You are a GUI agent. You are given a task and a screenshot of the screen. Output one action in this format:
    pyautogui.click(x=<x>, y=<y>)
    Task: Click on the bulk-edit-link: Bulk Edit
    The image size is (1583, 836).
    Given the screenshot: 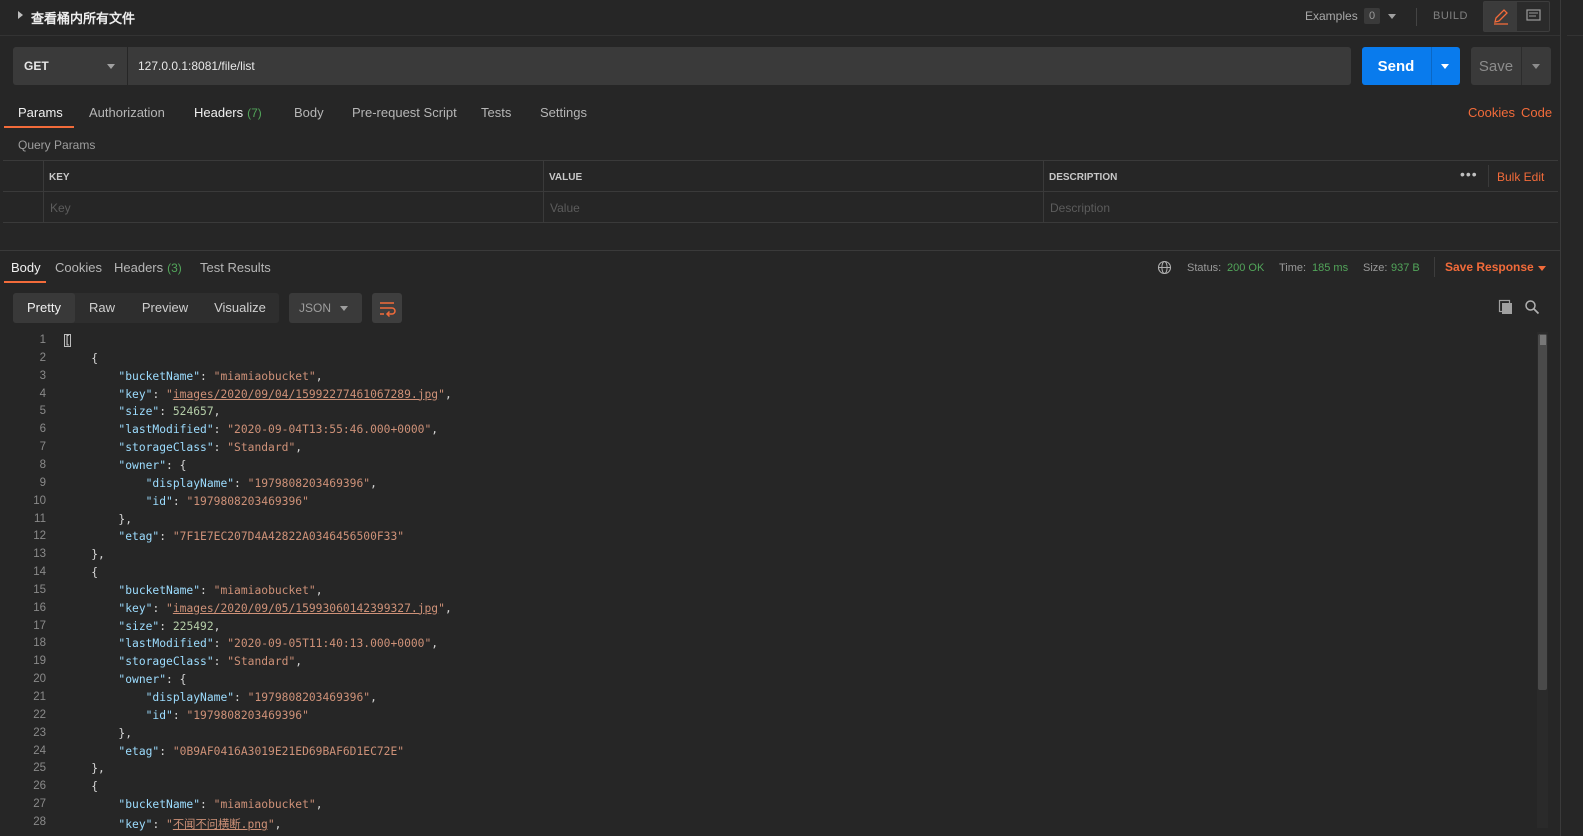 What is the action you would take?
    pyautogui.click(x=1520, y=177)
    